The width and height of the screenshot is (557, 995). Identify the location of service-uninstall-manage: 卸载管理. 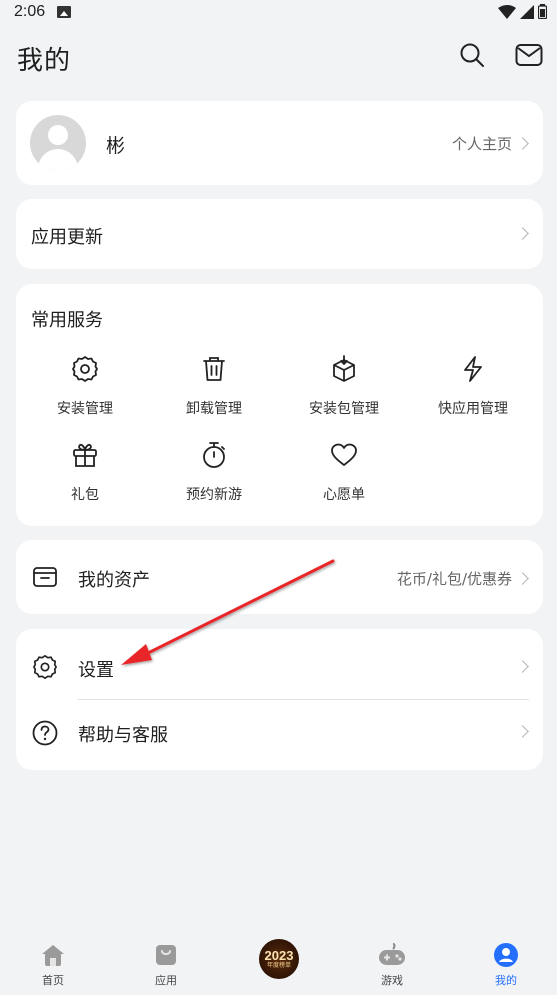
(214, 385).